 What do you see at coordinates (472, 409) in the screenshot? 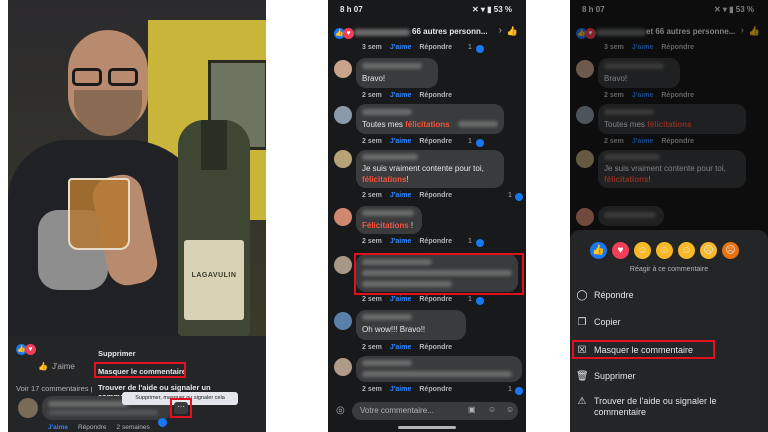
I see `gif-icon: ▣` at bounding box center [472, 409].